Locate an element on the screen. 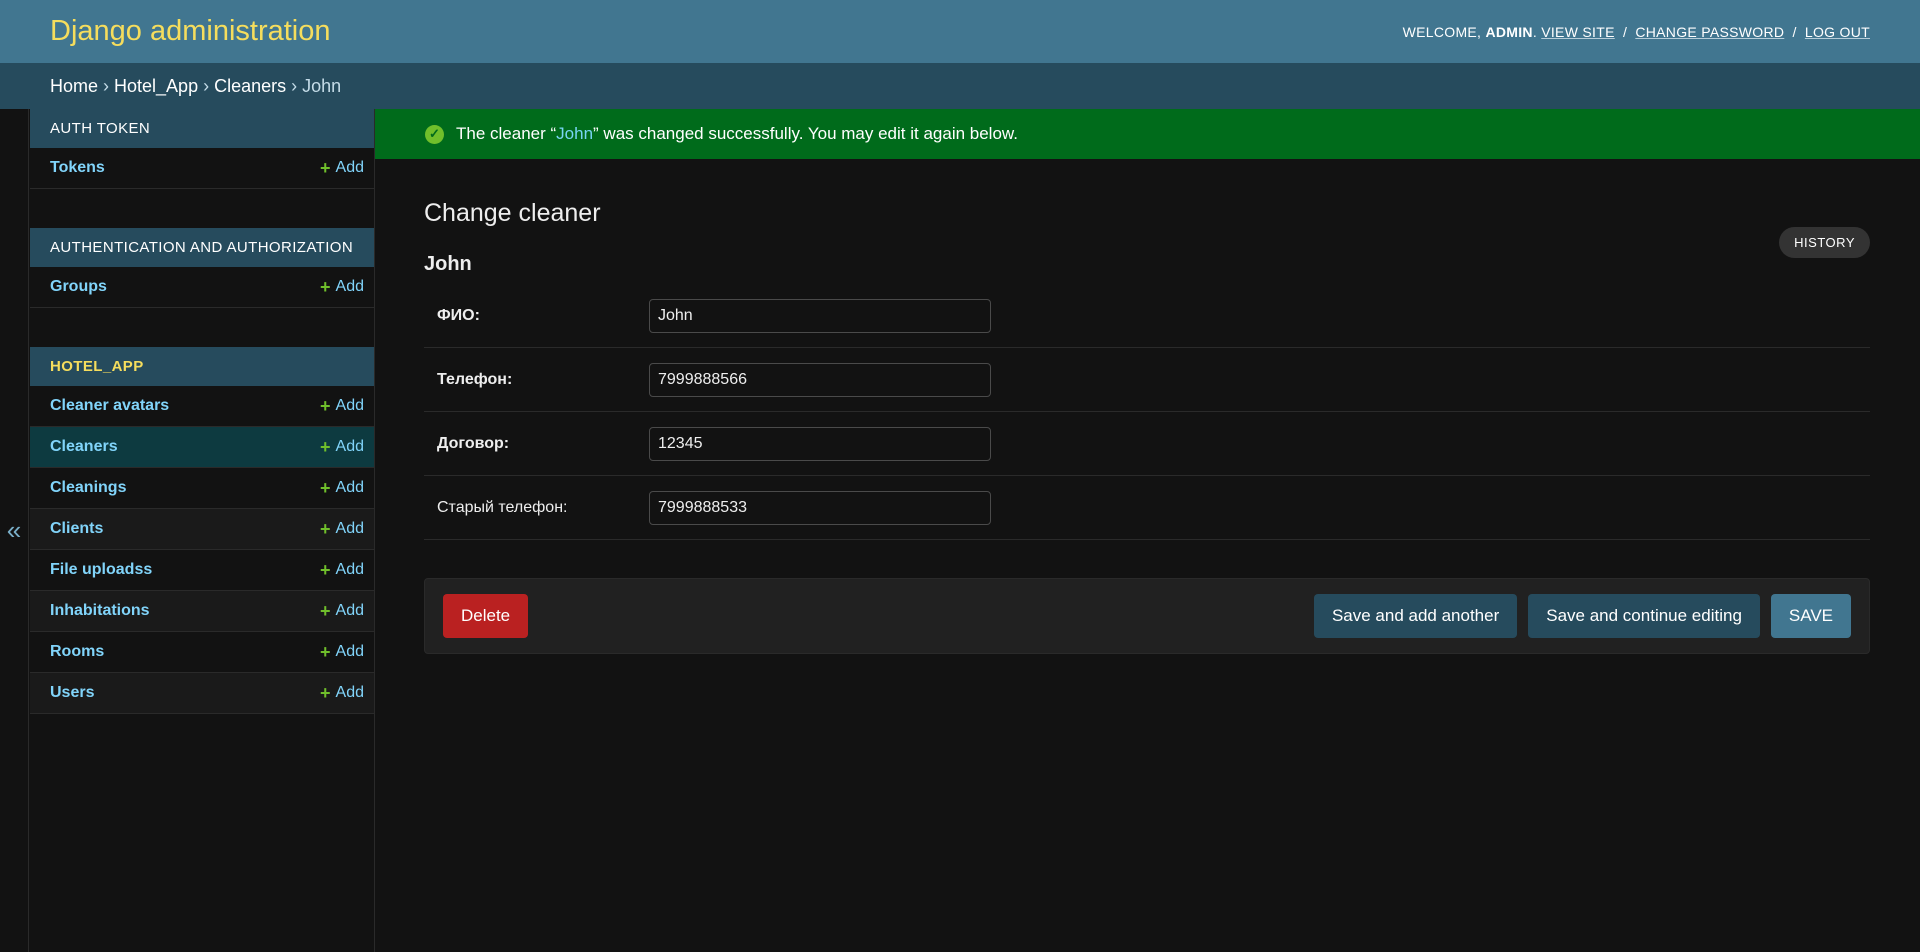 The height and width of the screenshot is (952, 1920). sidebar-item-rooms: Rooms + Add is located at coordinates (202, 652).